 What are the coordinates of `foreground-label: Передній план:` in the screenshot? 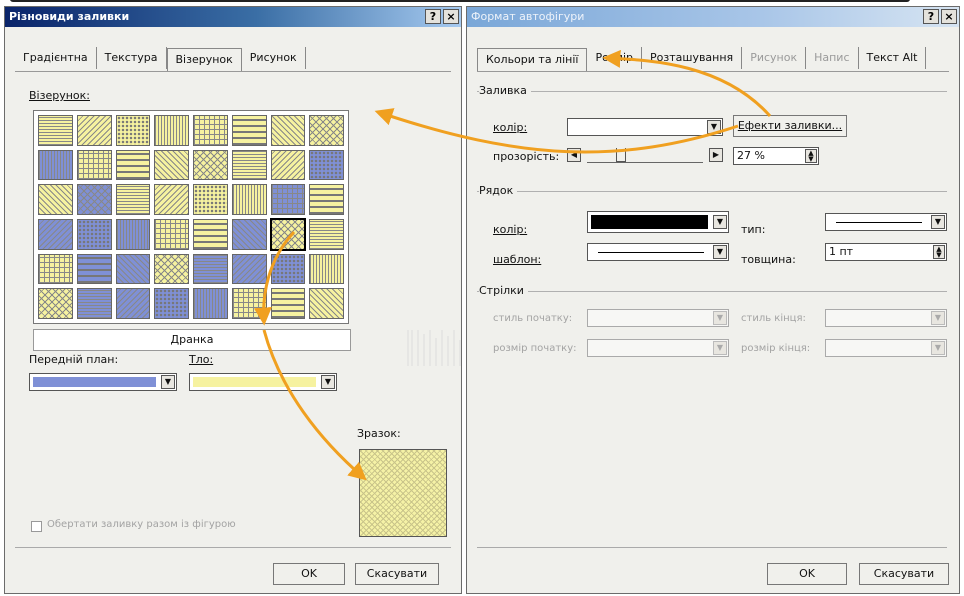 It's located at (74, 359).